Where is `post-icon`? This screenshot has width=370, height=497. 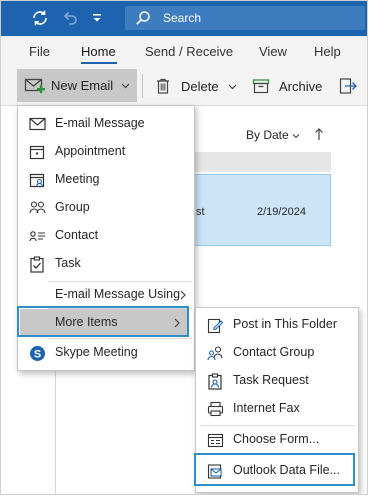
post-icon is located at coordinates (215, 325).